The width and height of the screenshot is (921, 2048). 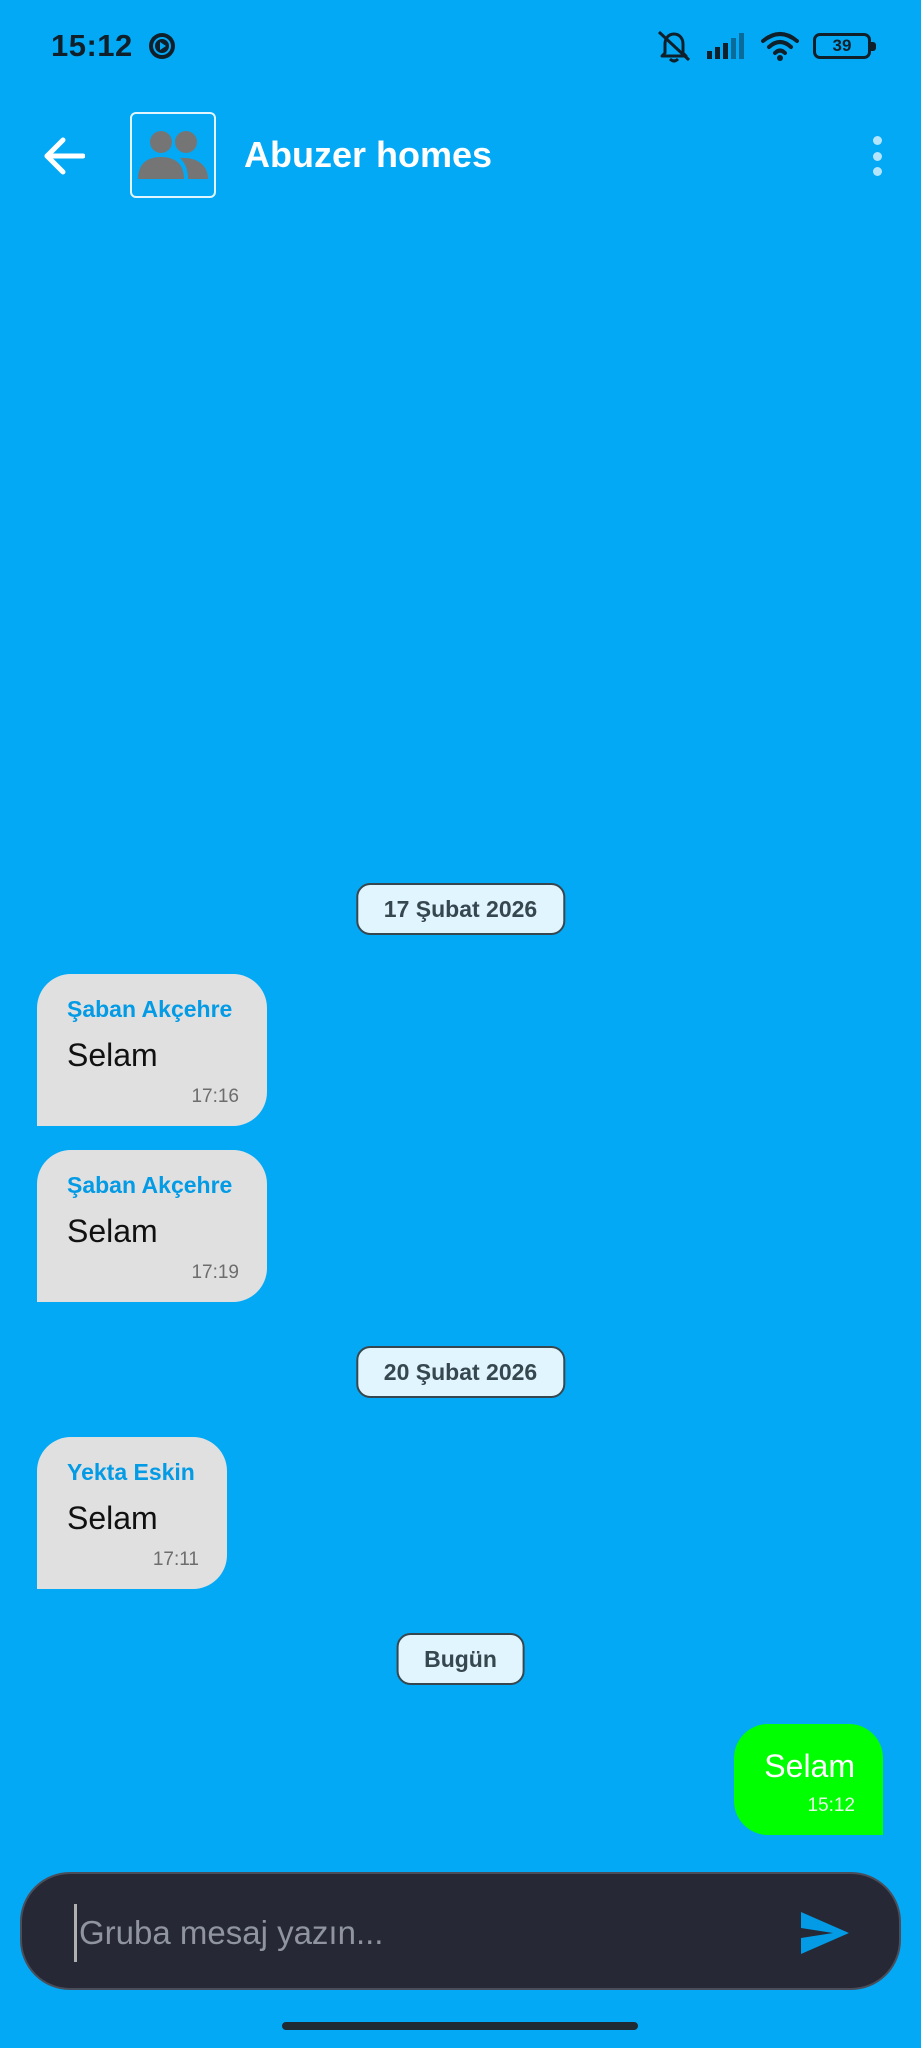 I want to click on status-time: 15:12, so click(x=92, y=45).